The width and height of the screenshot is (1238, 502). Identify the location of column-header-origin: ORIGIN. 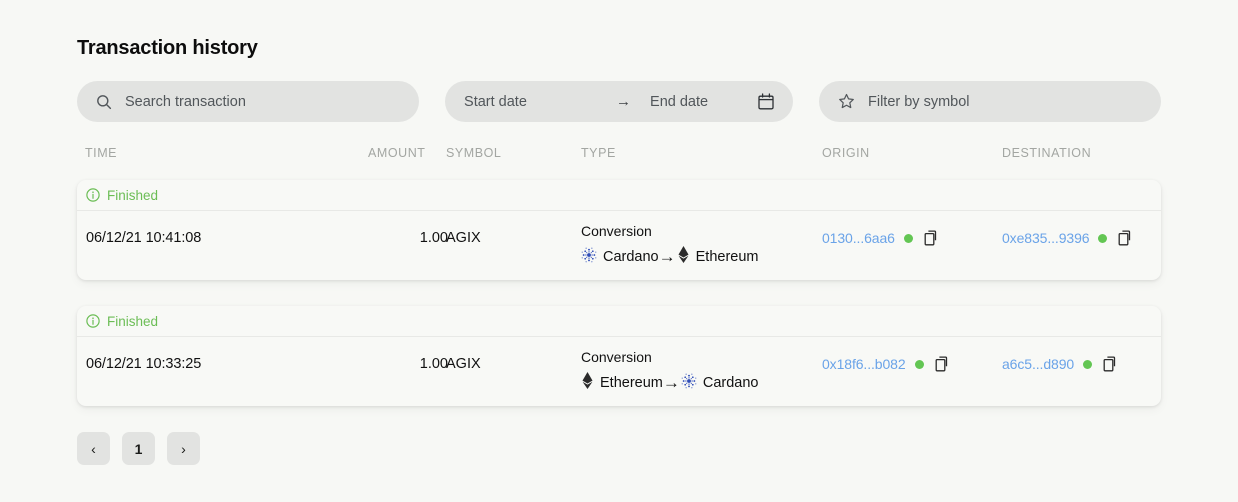
(846, 153).